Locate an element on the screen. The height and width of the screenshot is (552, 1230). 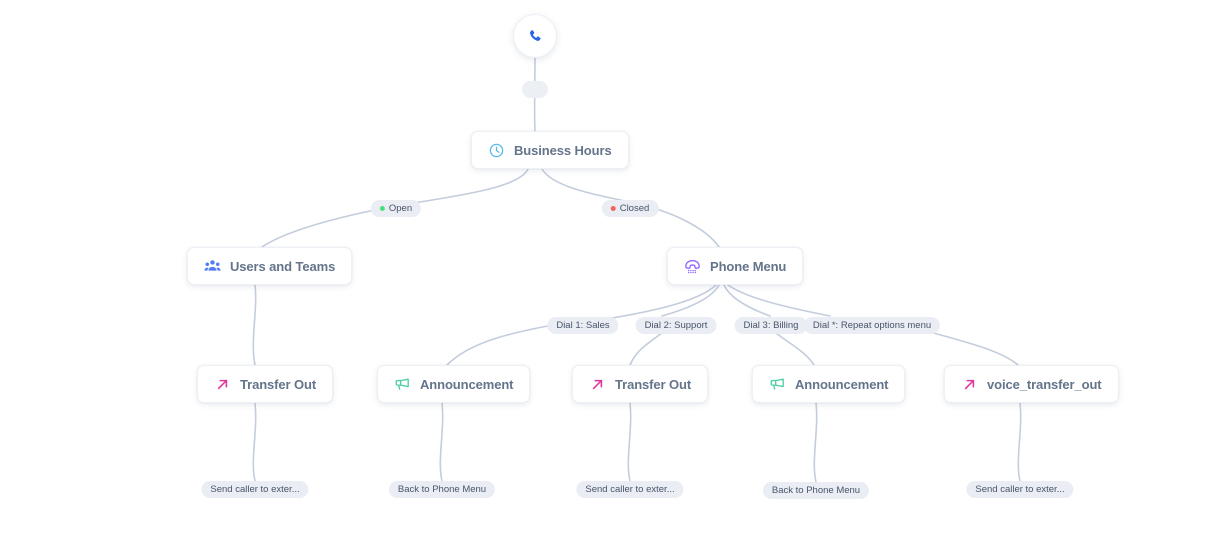
phone-keypad-icon is located at coordinates (692, 266).